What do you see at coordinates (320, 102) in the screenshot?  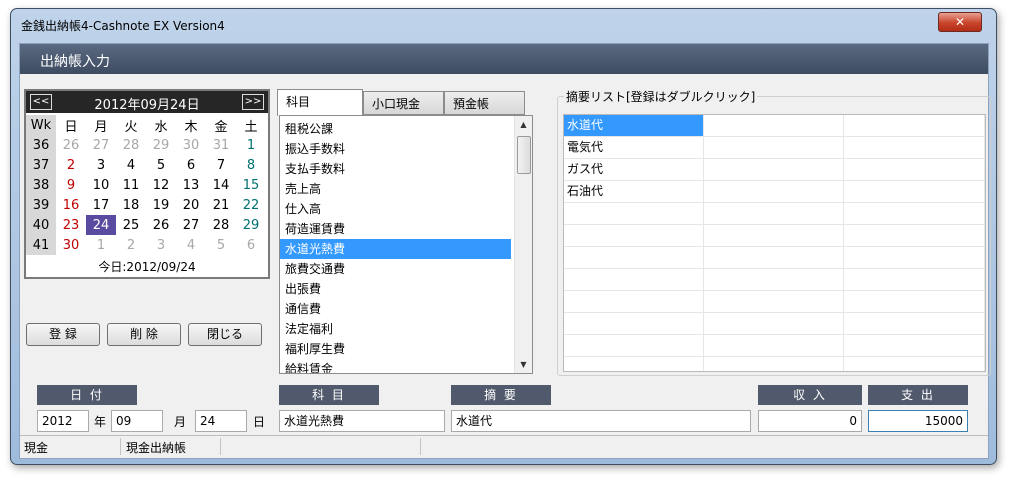 I see `tab-account: 科目` at bounding box center [320, 102].